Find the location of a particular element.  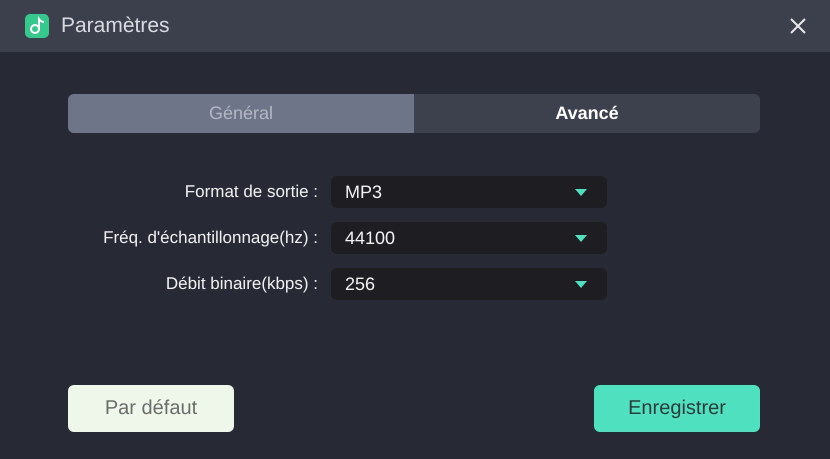

window-title: Paramètres is located at coordinates (116, 26).